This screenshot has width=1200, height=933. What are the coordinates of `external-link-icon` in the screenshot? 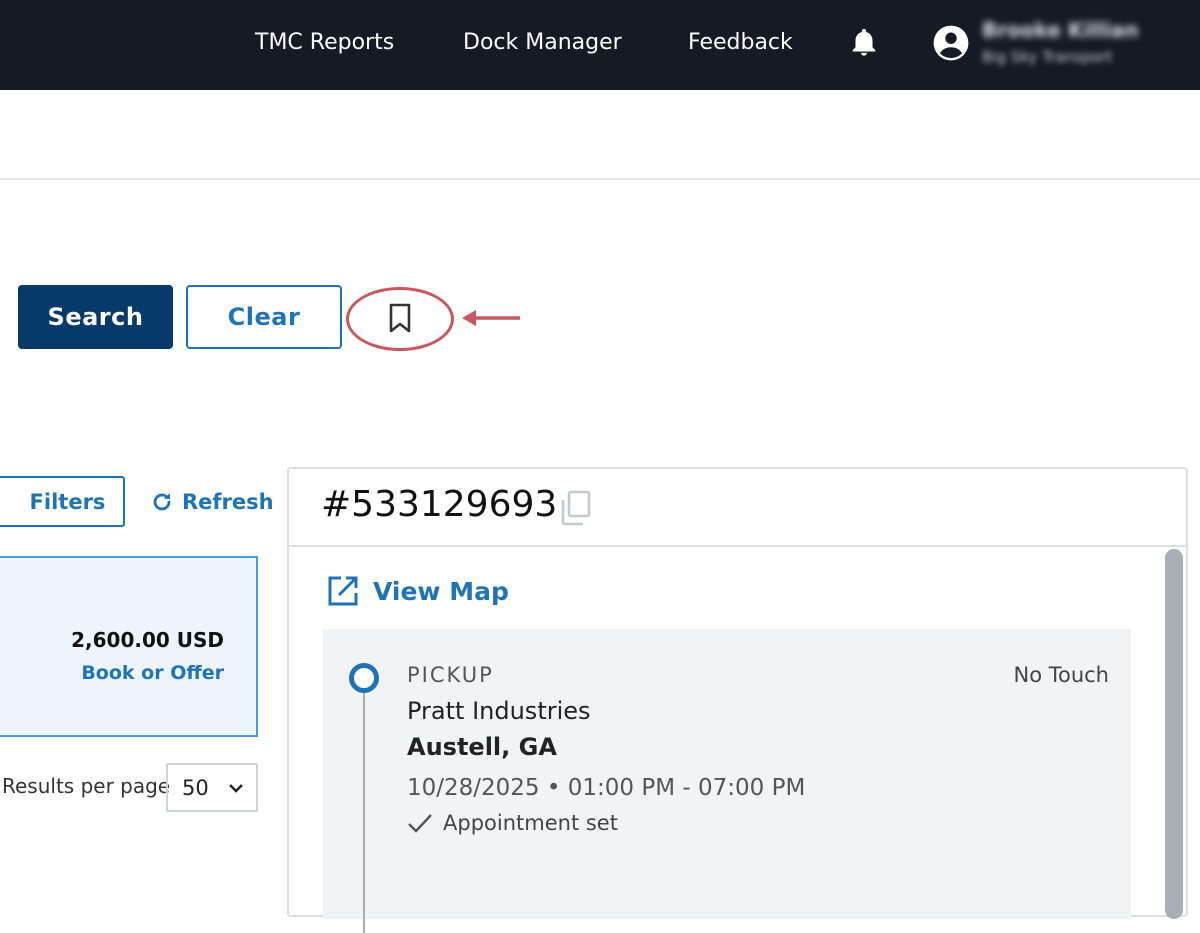 It's located at (343, 591).